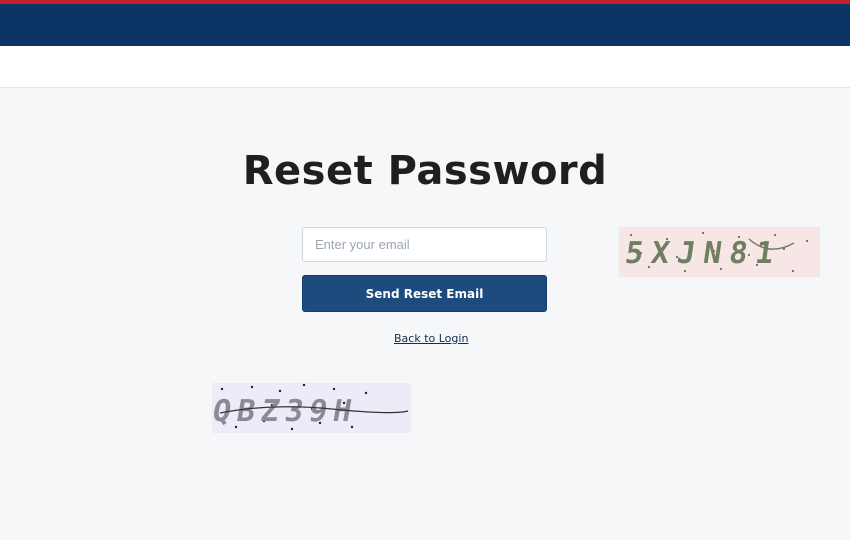 The width and height of the screenshot is (850, 540). What do you see at coordinates (703, 253) in the screenshot?
I see `captcha-glyphs: 5XJN81` at bounding box center [703, 253].